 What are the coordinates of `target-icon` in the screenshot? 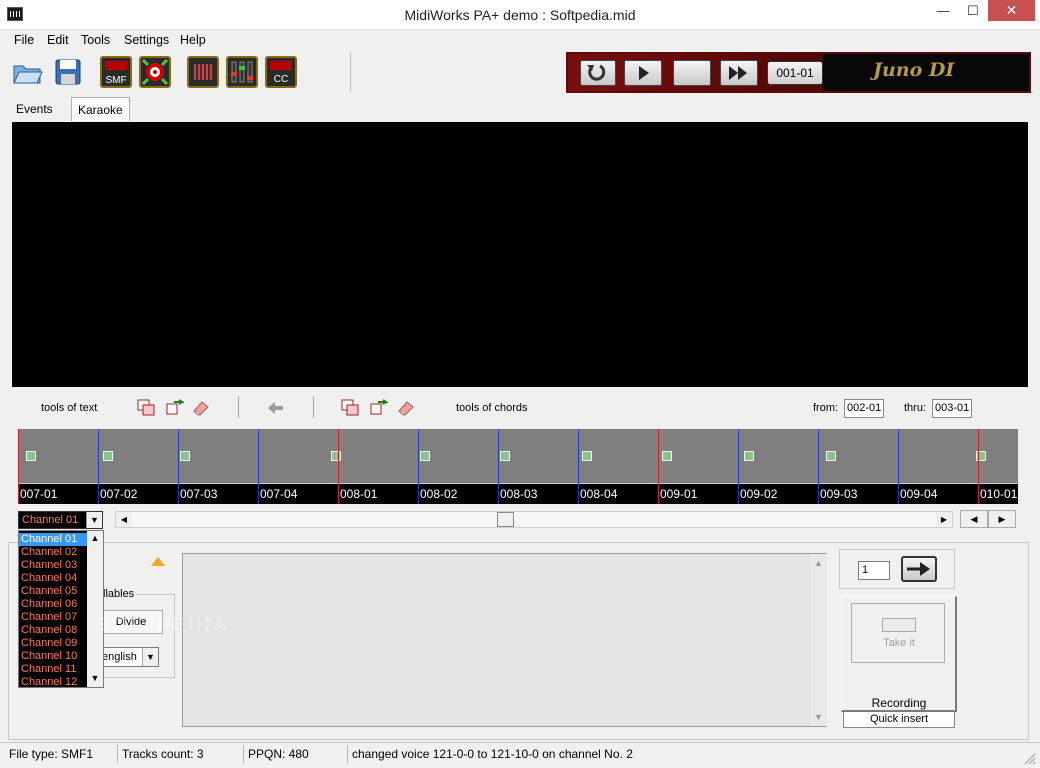 It's located at (155, 72).